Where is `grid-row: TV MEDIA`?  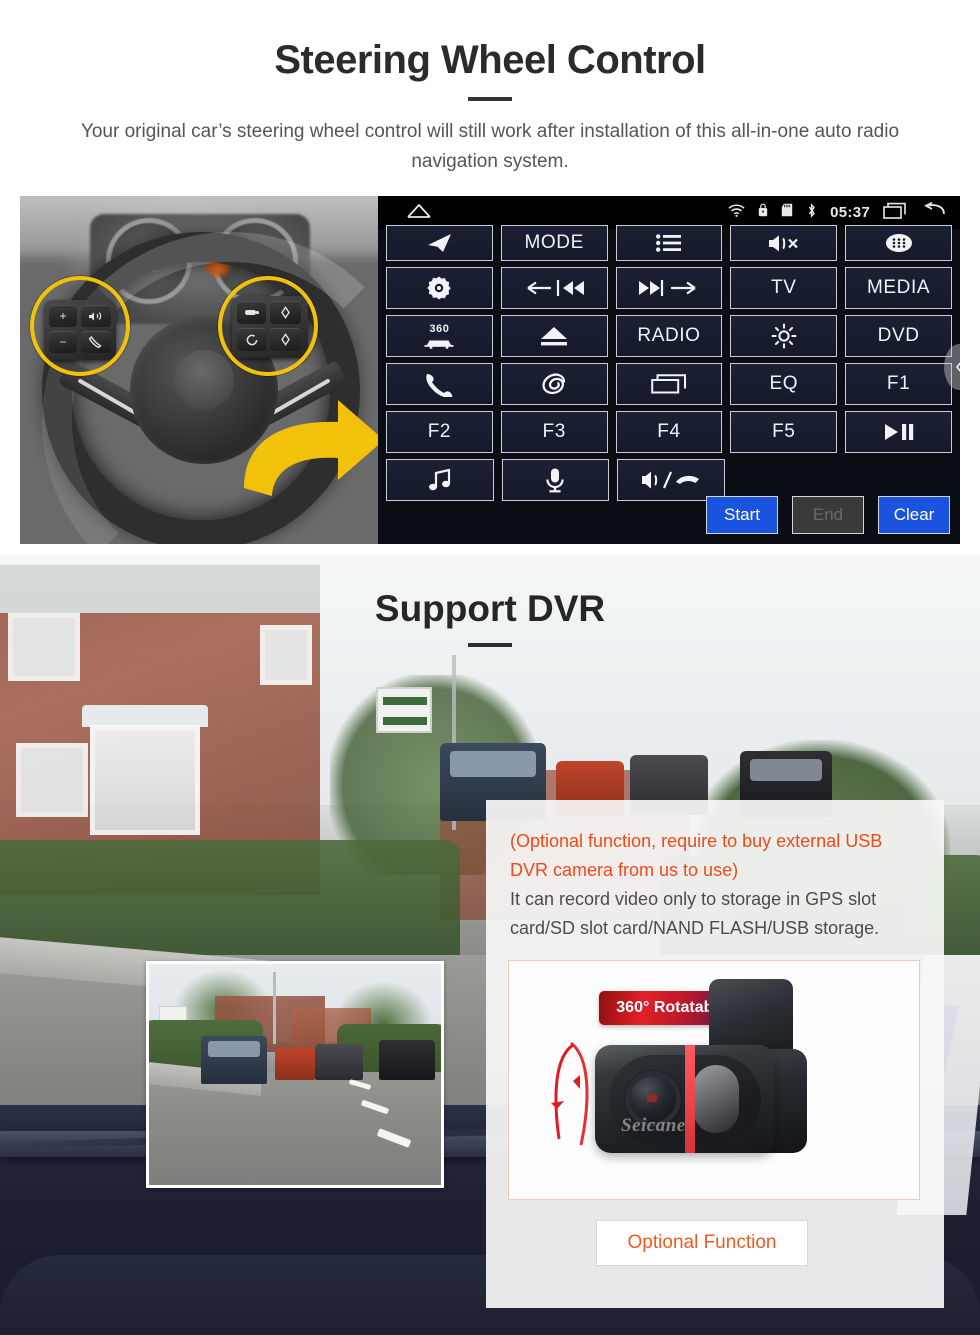 grid-row: TV MEDIA is located at coordinates (669, 288).